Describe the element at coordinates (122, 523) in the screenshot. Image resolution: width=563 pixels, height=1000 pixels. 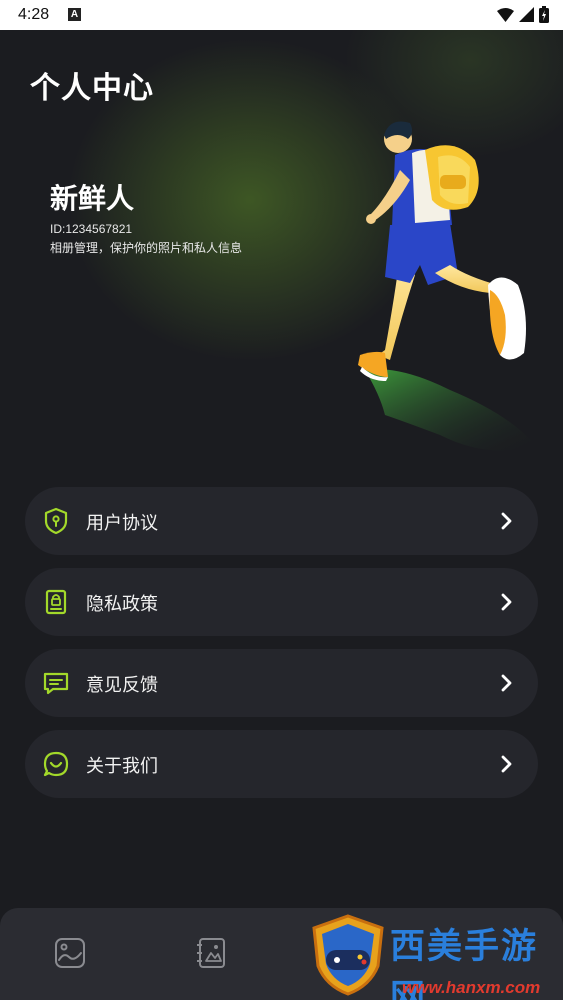
I see `menu-label: 用户协议` at that location.